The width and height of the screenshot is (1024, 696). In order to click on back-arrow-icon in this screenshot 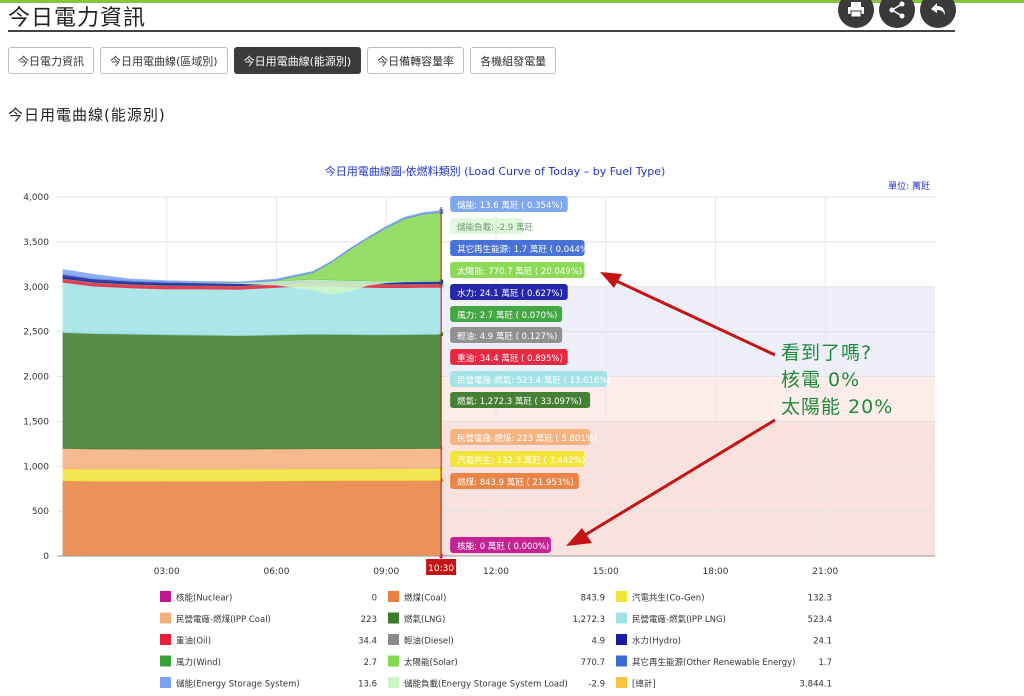, I will do `click(938, 9)`.